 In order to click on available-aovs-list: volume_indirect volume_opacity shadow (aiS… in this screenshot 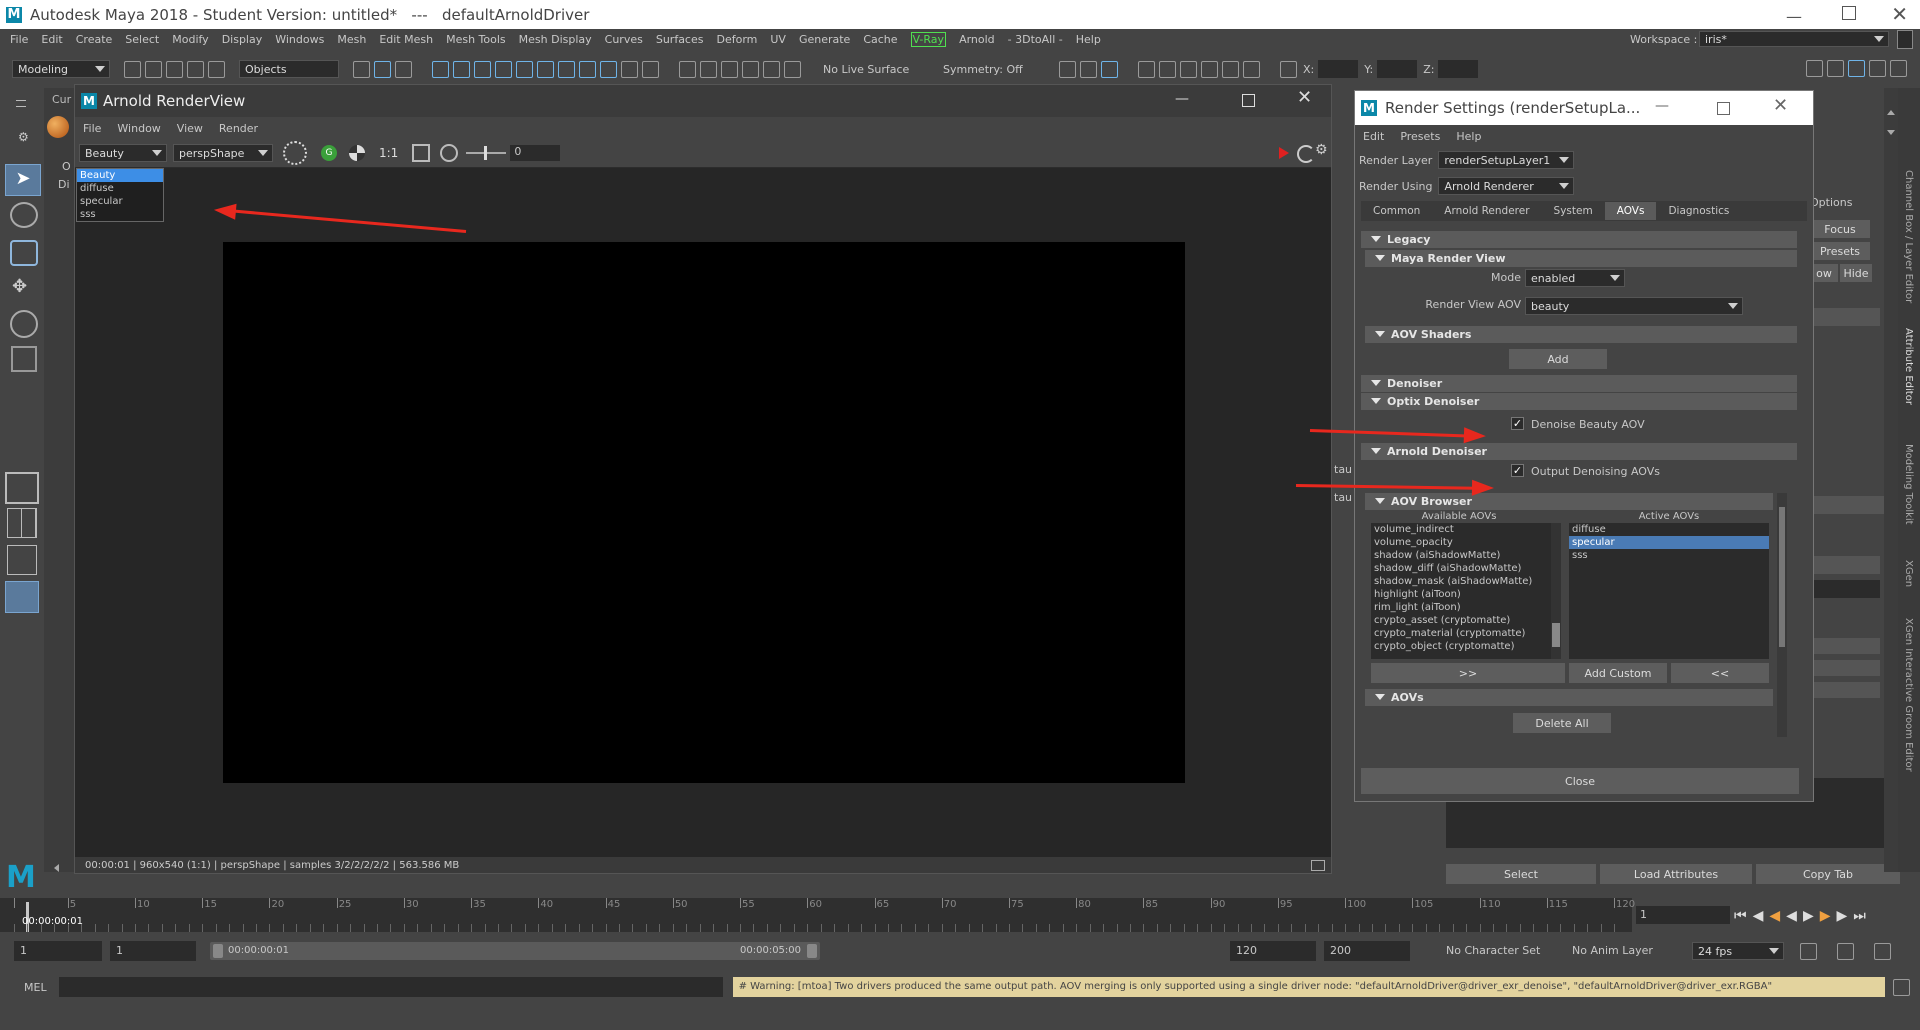, I will do `click(1461, 591)`.